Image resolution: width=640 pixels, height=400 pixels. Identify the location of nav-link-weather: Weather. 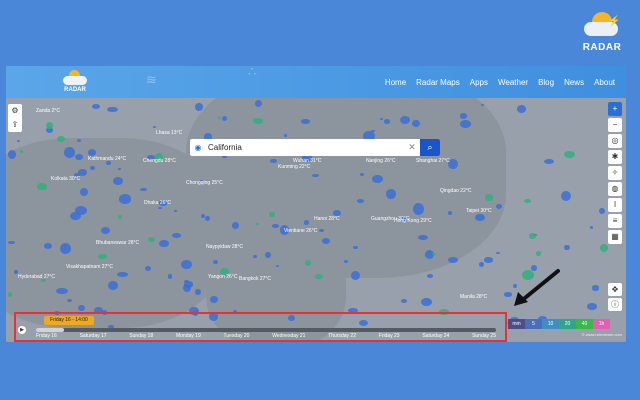
(513, 82).